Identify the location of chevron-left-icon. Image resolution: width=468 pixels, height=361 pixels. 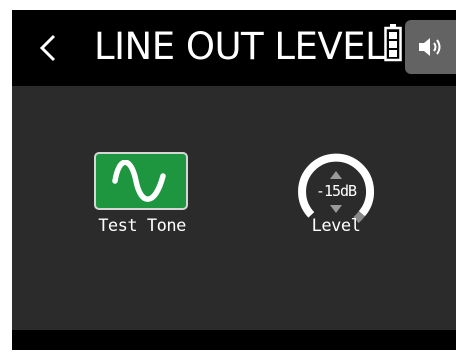
(47, 48).